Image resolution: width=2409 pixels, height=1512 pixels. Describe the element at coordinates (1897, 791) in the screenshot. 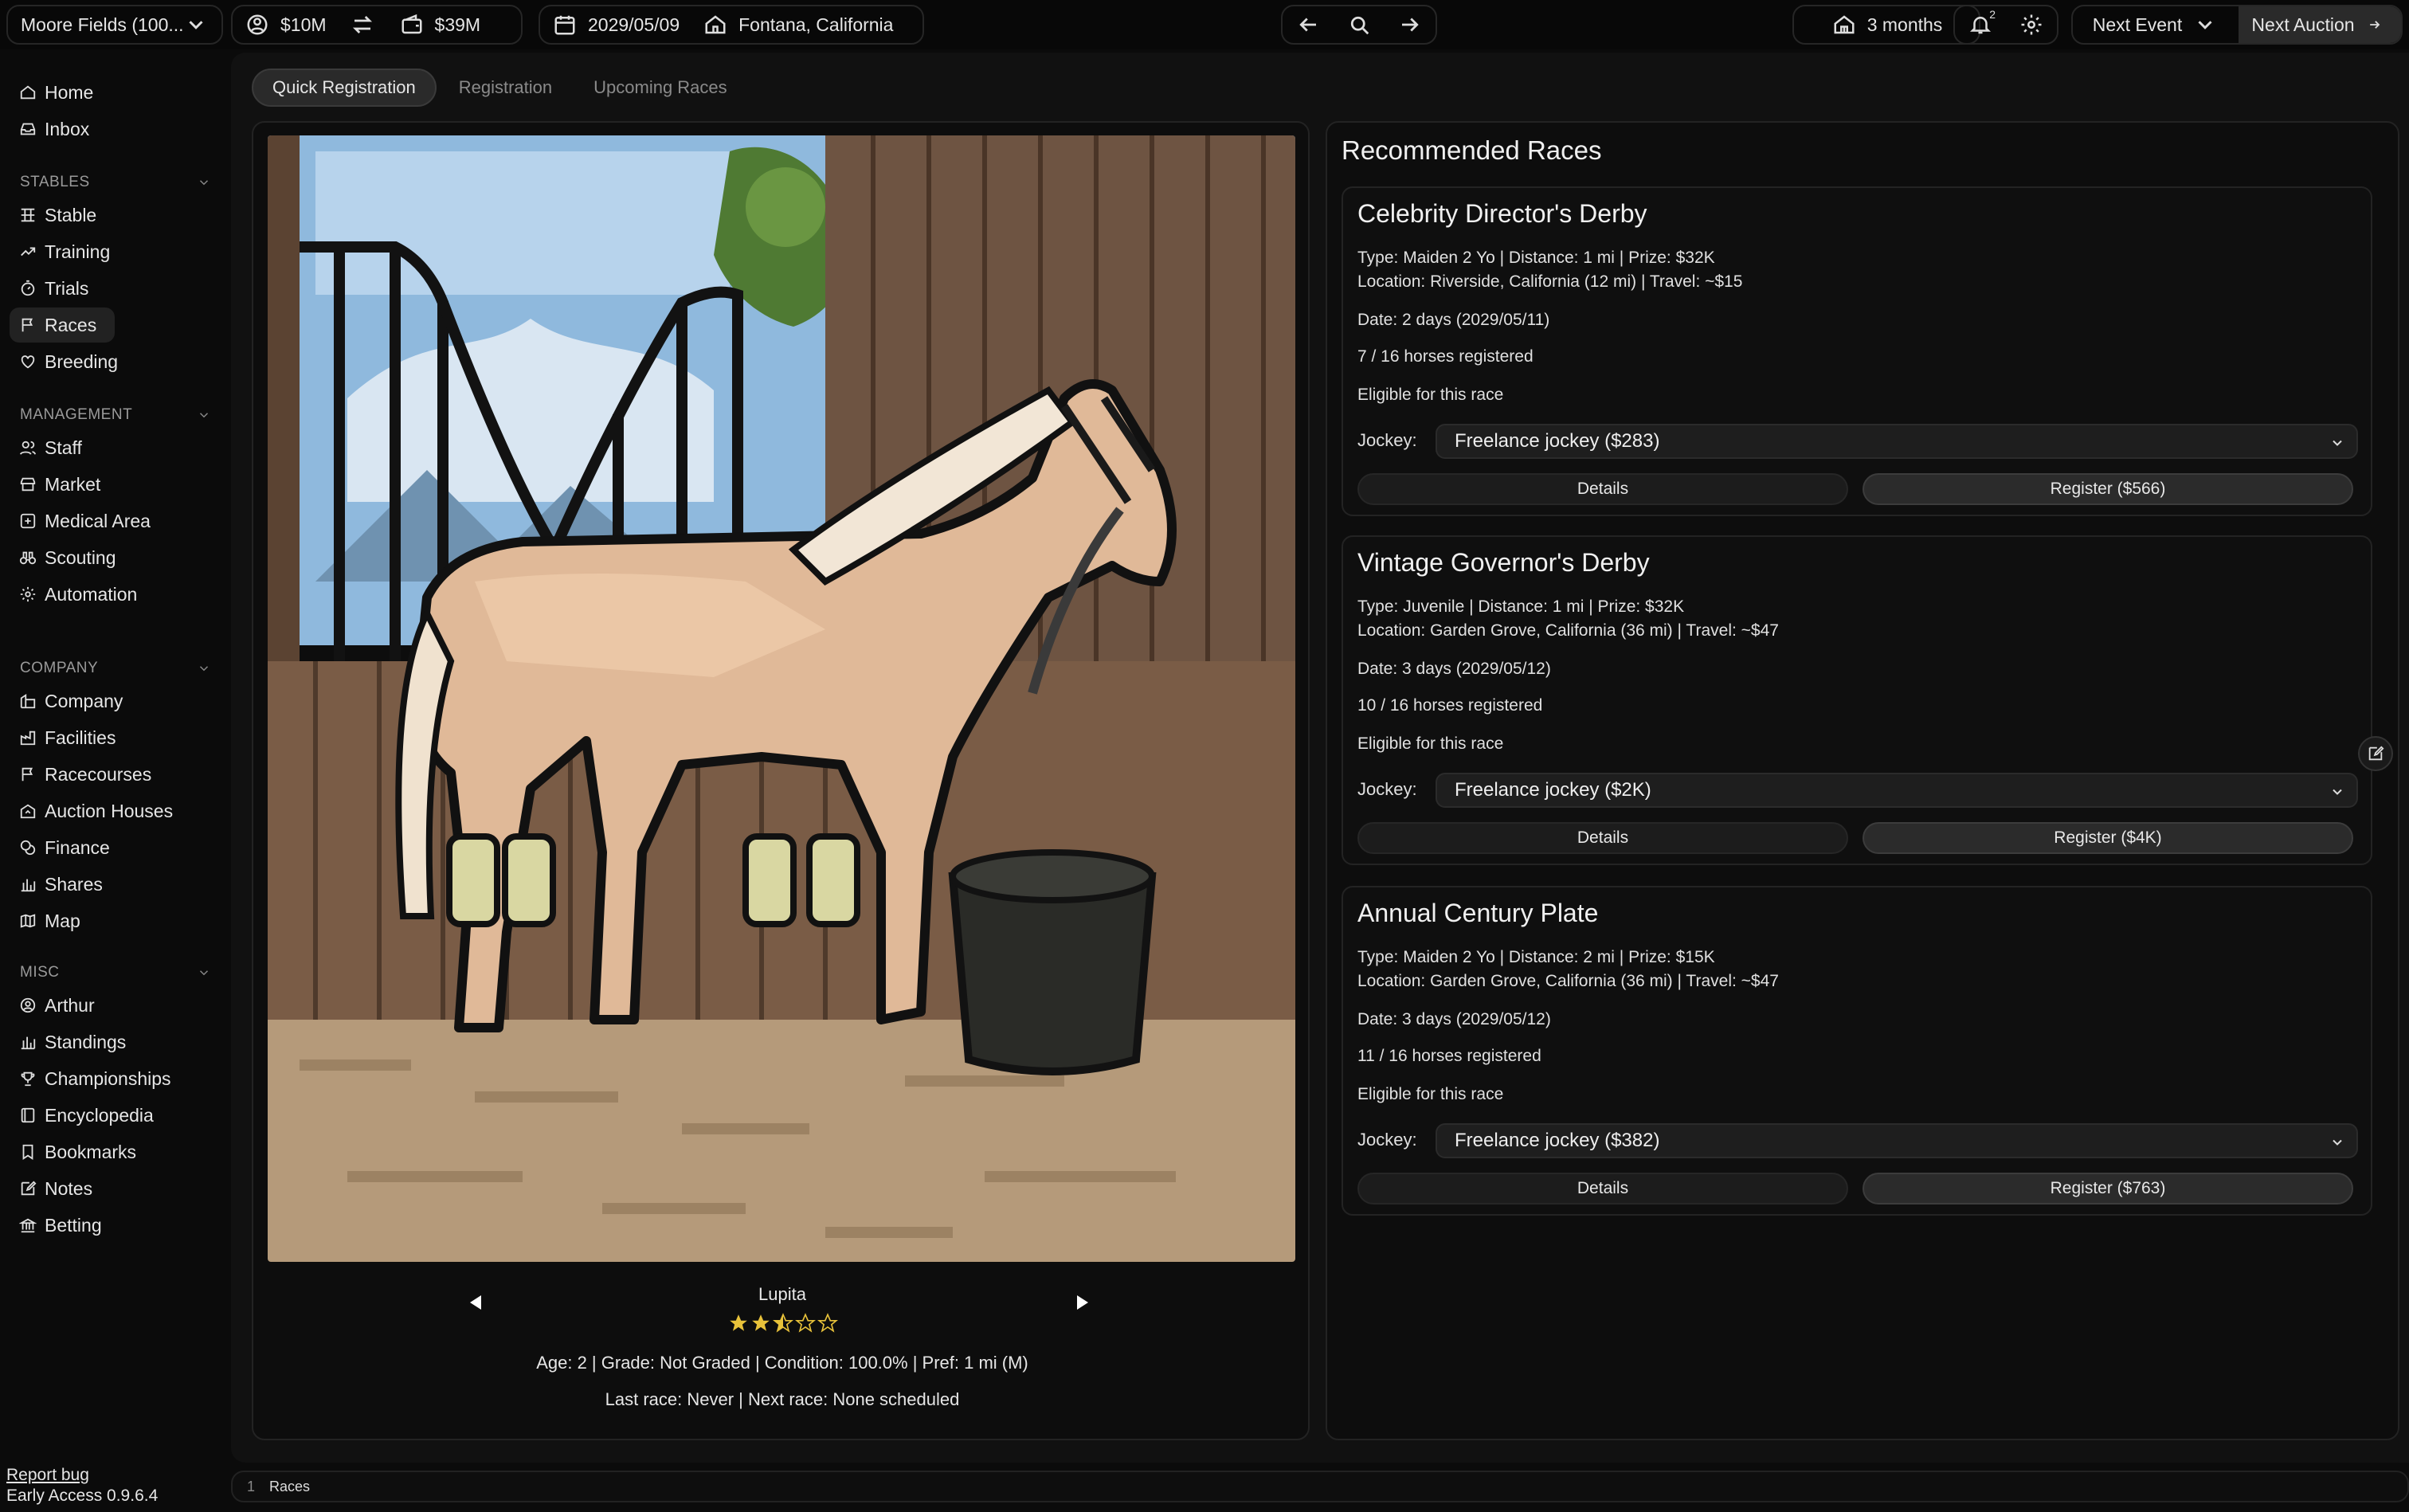

I see `jockey-select: Freelance jockey ($2K)` at that location.